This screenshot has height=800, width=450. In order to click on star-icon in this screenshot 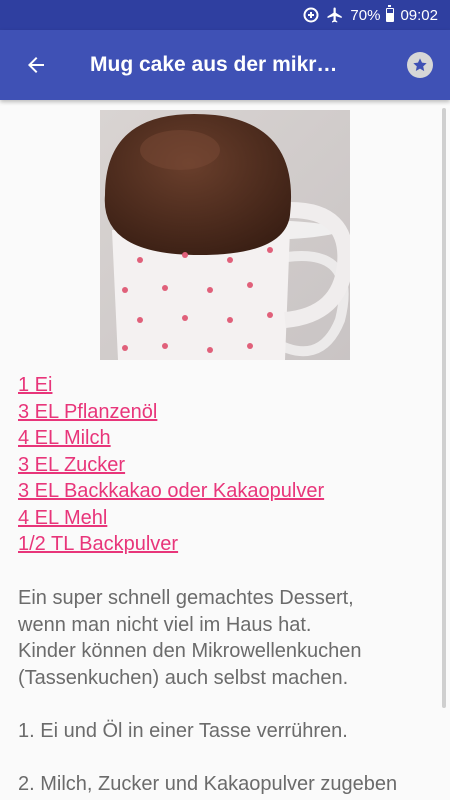, I will do `click(420, 65)`.